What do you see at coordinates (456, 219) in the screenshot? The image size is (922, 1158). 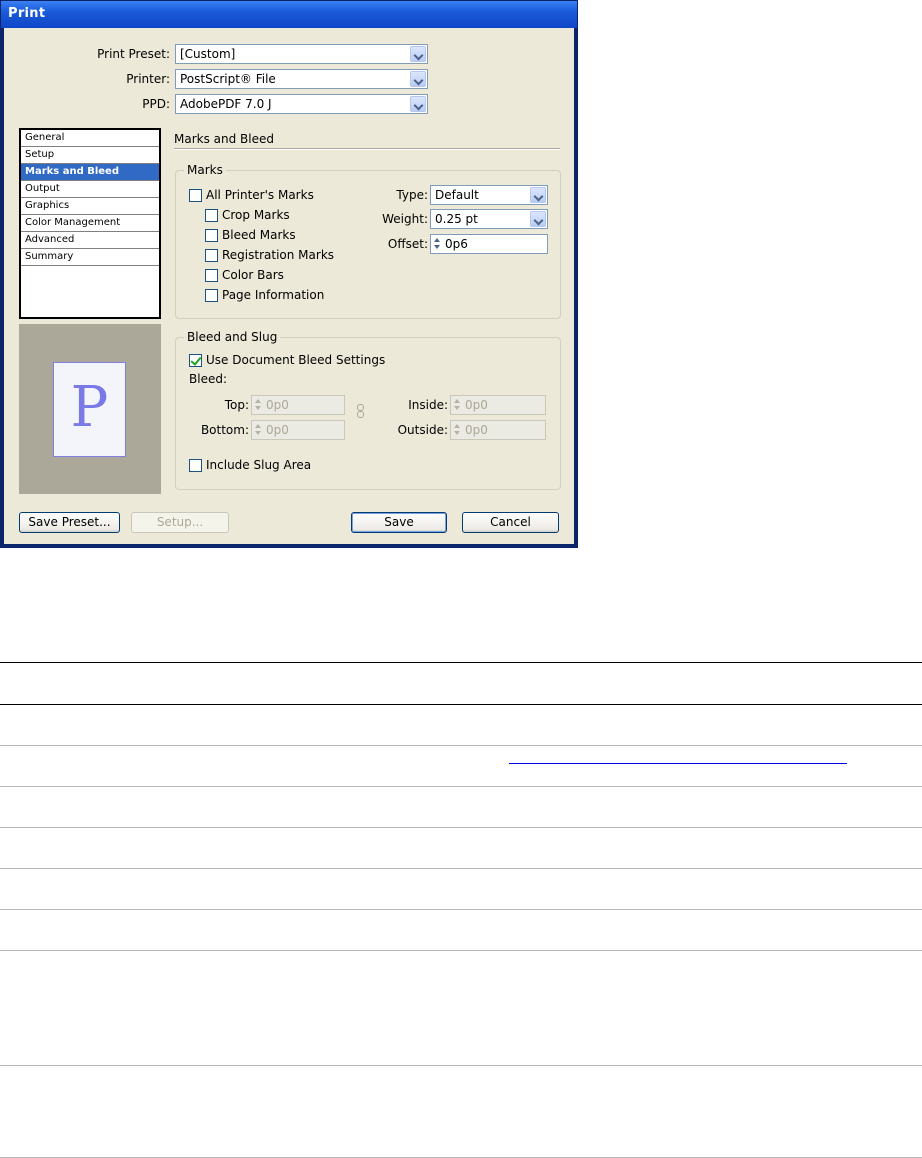 I see `weight-value: 0.25 pt` at bounding box center [456, 219].